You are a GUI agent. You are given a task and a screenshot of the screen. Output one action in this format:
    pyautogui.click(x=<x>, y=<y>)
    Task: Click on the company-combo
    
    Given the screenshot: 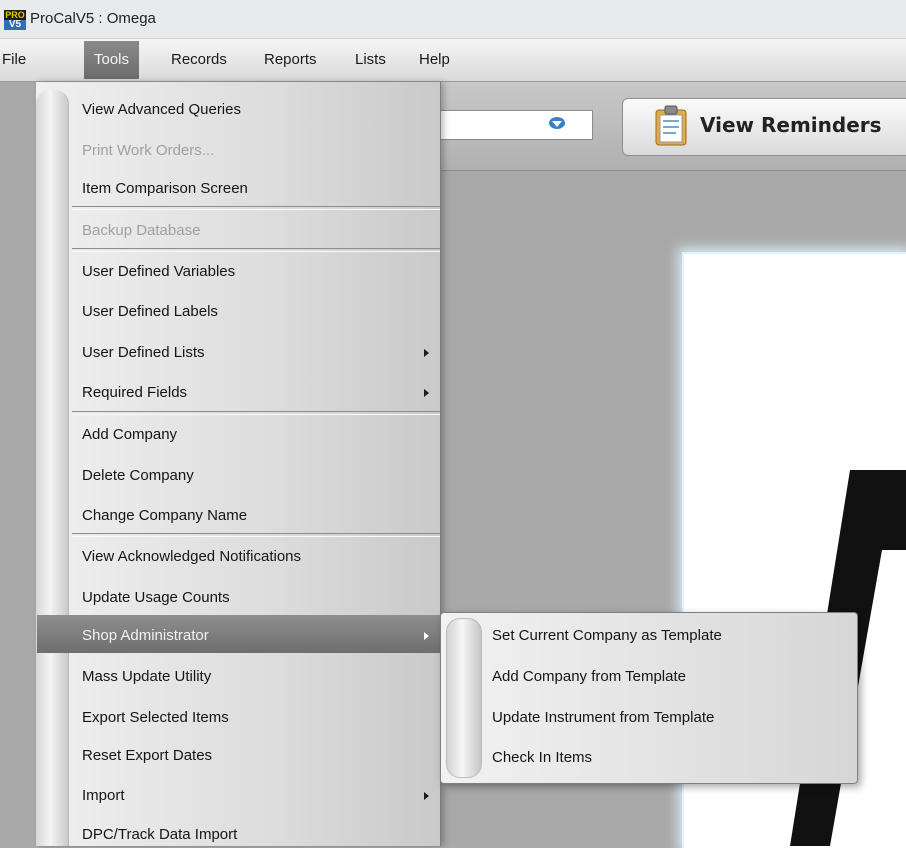 What is the action you would take?
    pyautogui.click(x=516, y=125)
    